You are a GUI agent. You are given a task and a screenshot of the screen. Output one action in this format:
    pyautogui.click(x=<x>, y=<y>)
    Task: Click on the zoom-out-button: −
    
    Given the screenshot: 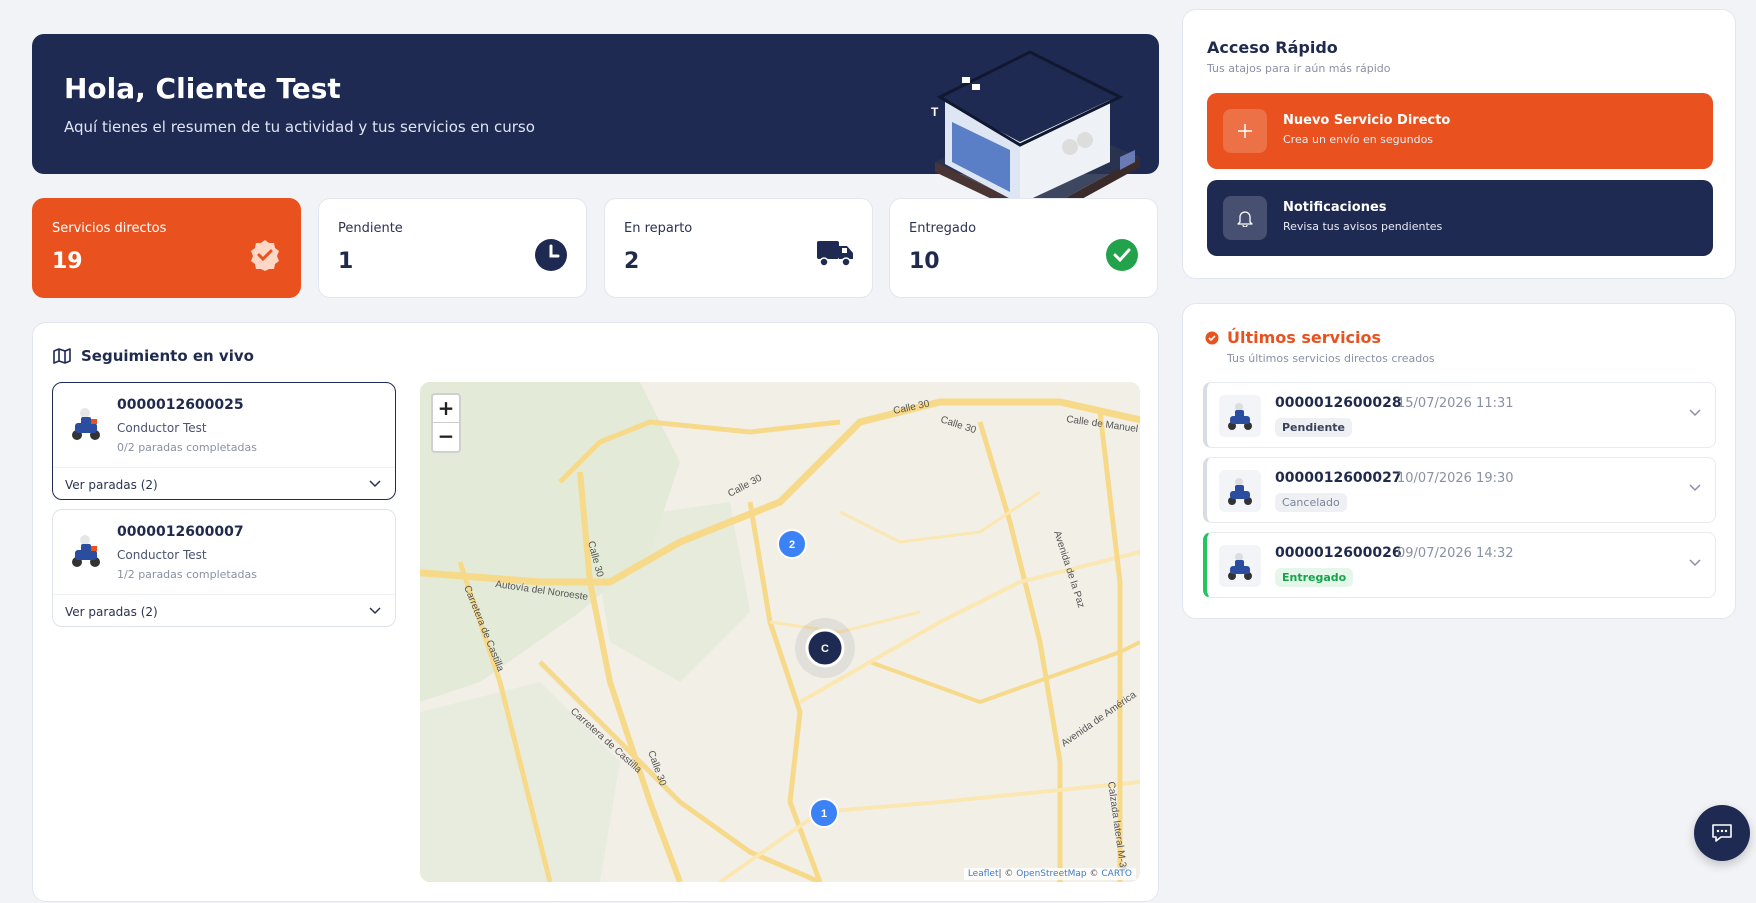 What is the action you would take?
    pyautogui.click(x=446, y=437)
    